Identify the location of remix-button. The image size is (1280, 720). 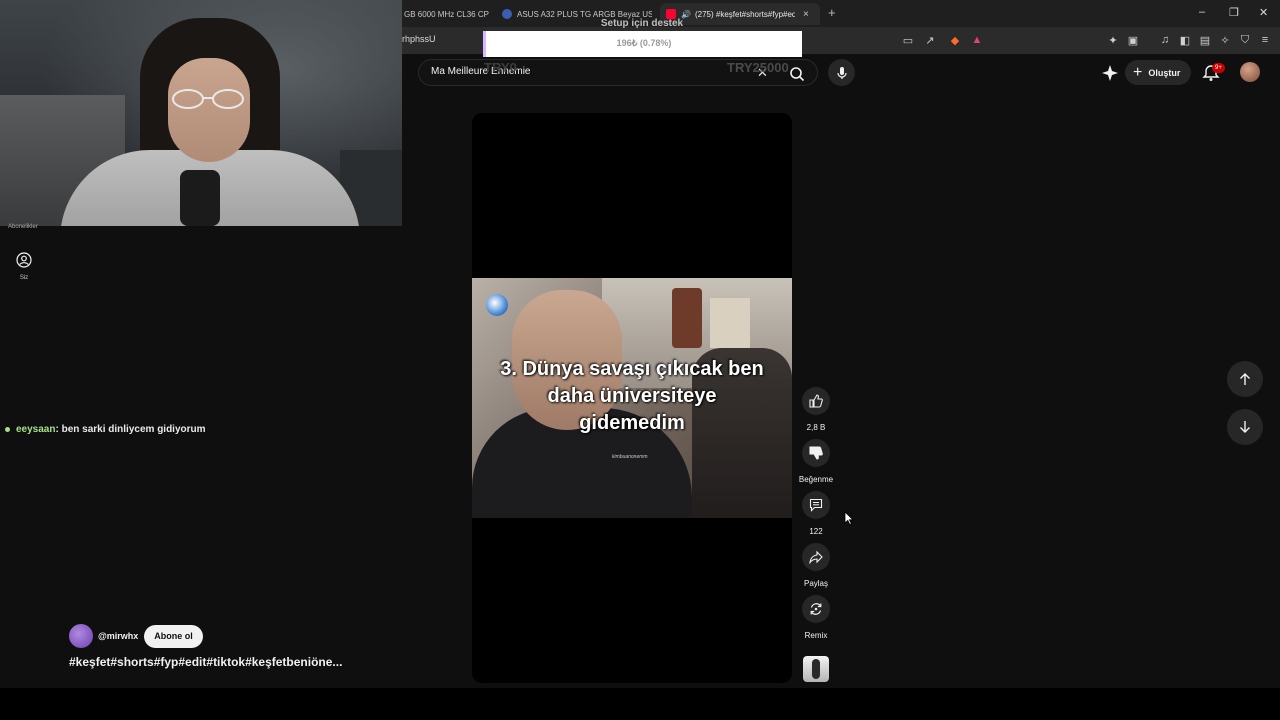
(816, 609).